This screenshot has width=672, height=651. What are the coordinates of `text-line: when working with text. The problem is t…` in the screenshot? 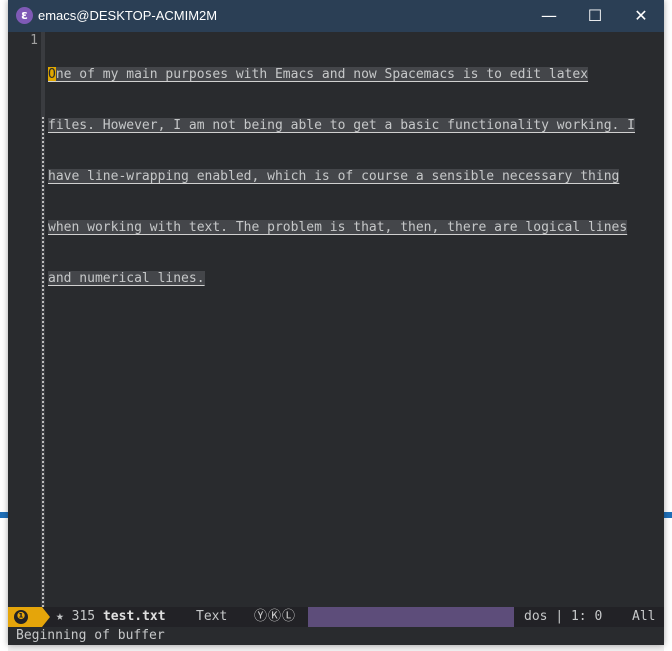 It's located at (338, 227).